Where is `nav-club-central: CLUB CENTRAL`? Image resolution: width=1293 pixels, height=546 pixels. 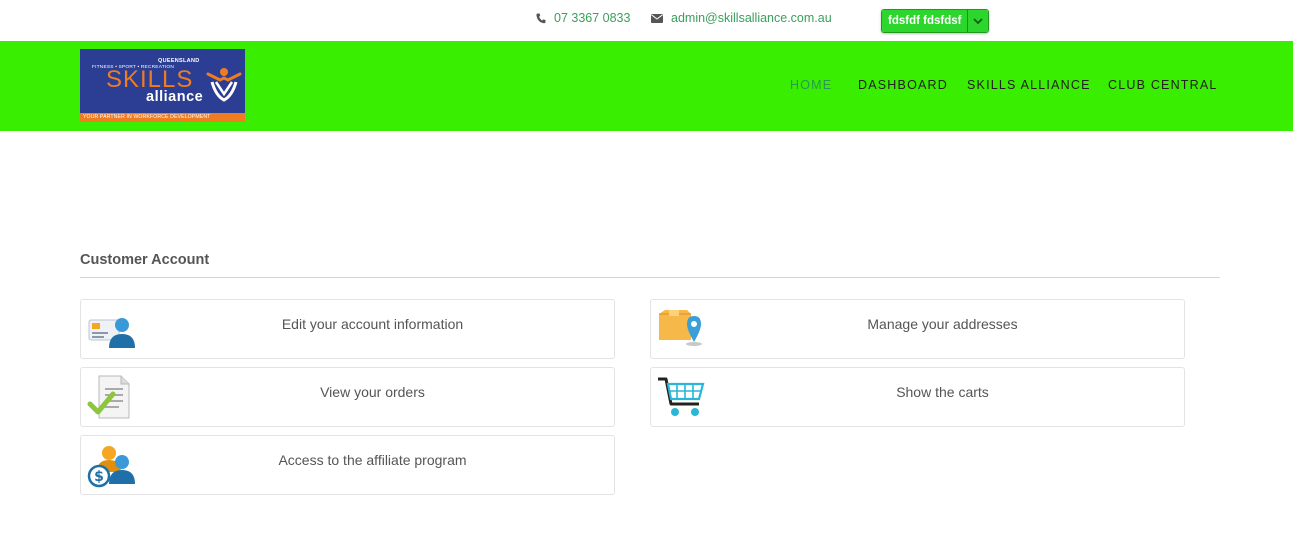
nav-club-central: CLUB CENTRAL is located at coordinates (1163, 85).